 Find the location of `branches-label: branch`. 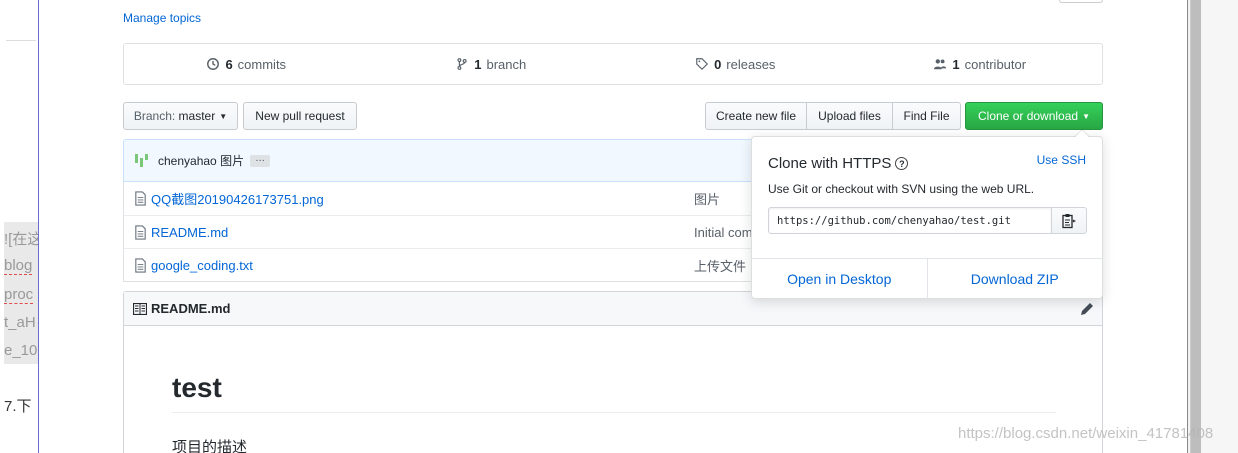

branches-label: branch is located at coordinates (506, 64).